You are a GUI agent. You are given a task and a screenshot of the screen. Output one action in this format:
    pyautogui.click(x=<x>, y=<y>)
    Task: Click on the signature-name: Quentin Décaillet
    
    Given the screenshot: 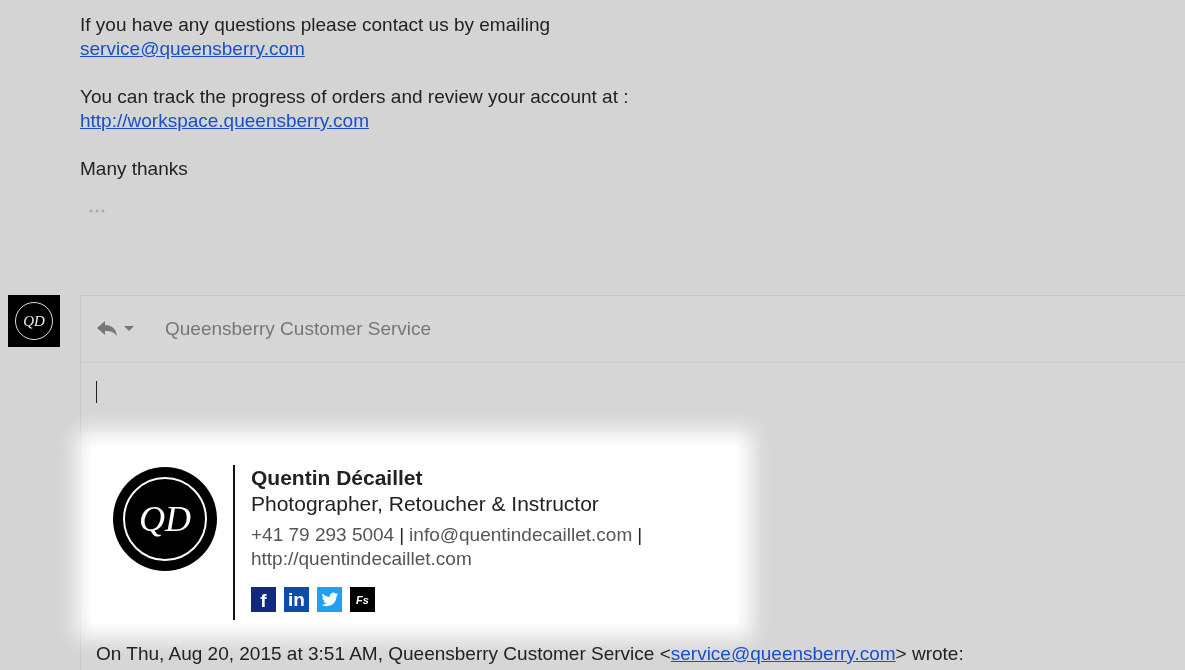 What is the action you would take?
    pyautogui.click(x=337, y=478)
    